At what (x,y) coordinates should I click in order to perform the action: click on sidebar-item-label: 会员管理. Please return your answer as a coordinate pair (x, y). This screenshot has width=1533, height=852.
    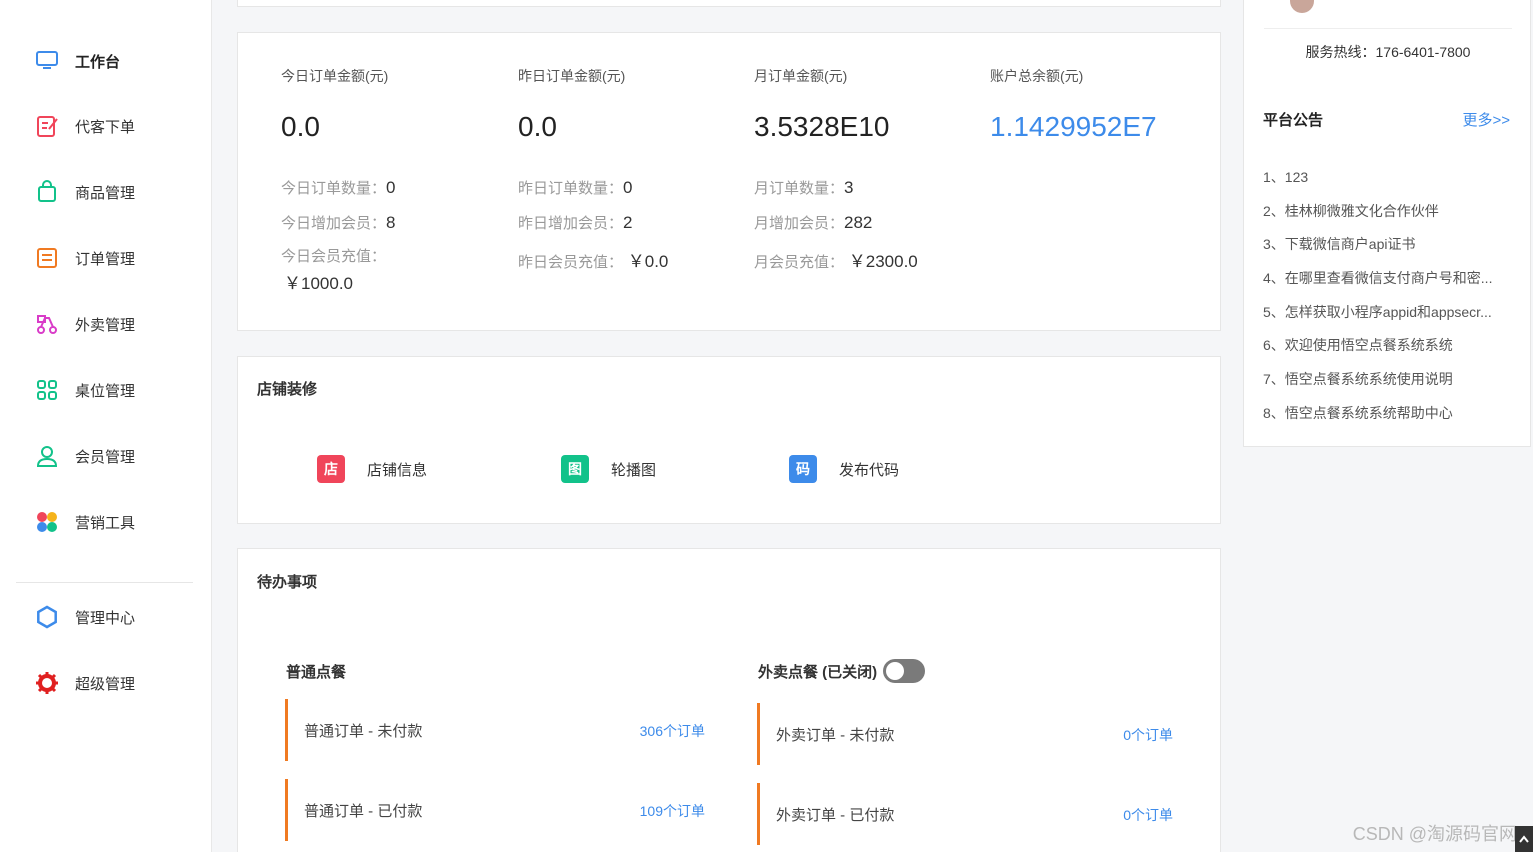
    Looking at the image, I should click on (105, 457).